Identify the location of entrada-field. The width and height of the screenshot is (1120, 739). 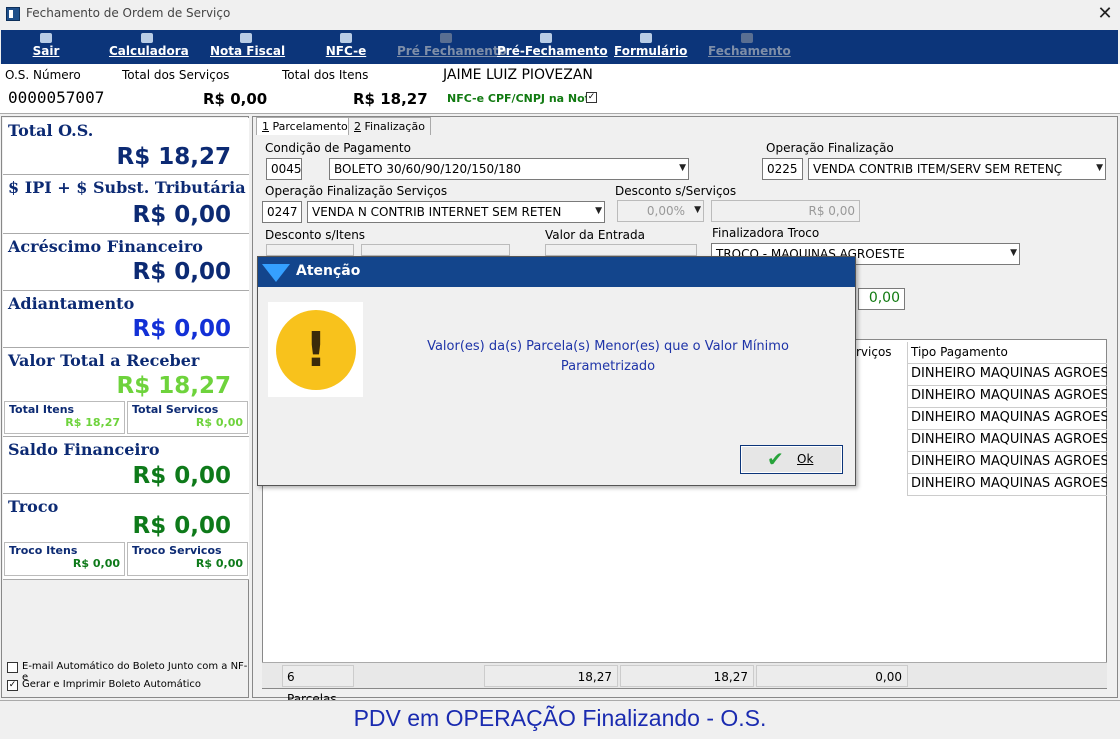
(621, 250).